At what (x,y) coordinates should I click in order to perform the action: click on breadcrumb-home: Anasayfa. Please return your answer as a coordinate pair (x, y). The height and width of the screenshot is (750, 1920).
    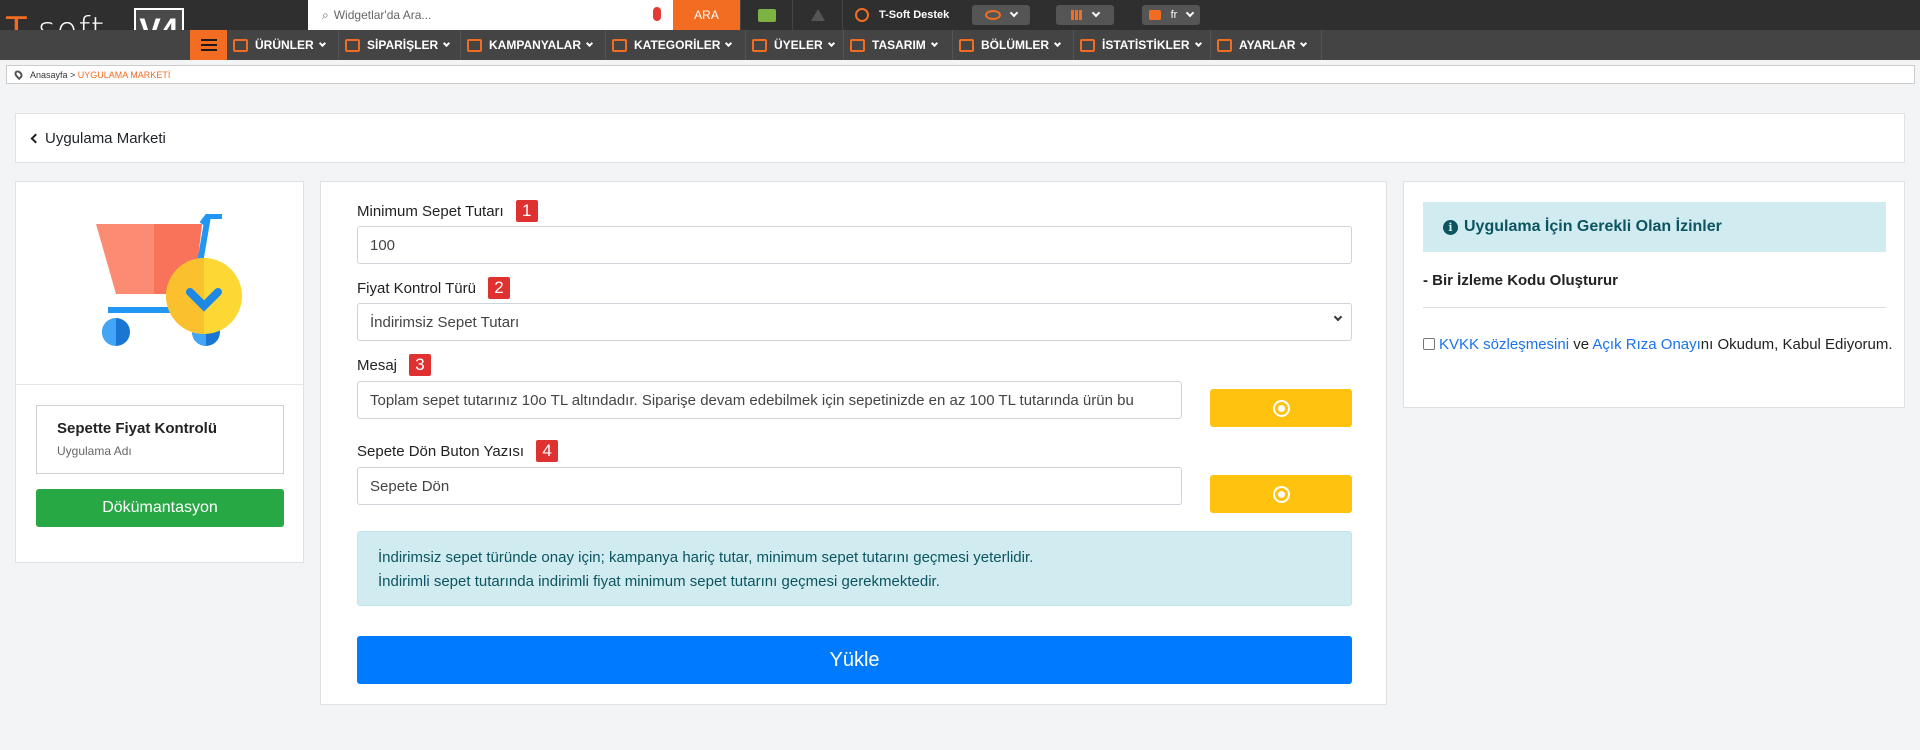
    Looking at the image, I should click on (49, 75).